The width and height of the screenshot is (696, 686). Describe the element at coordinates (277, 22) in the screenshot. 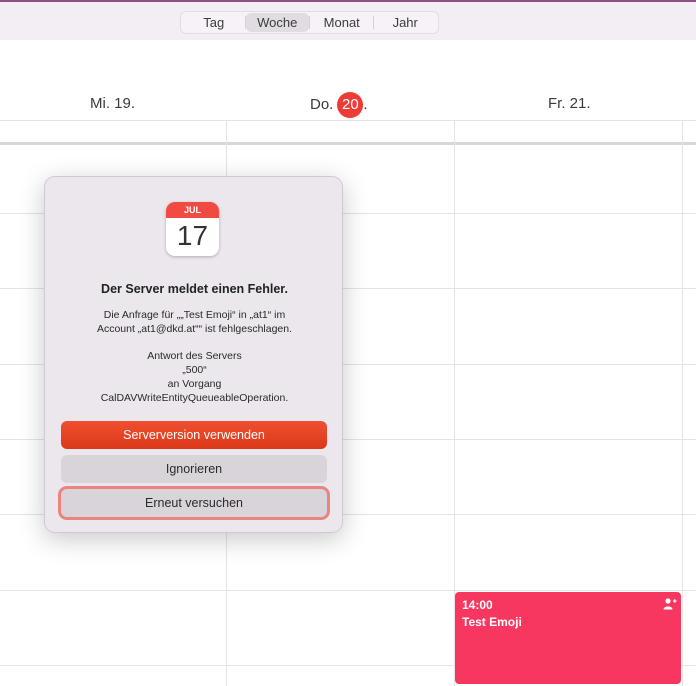

I see `view-woche-button: Woche` at that location.